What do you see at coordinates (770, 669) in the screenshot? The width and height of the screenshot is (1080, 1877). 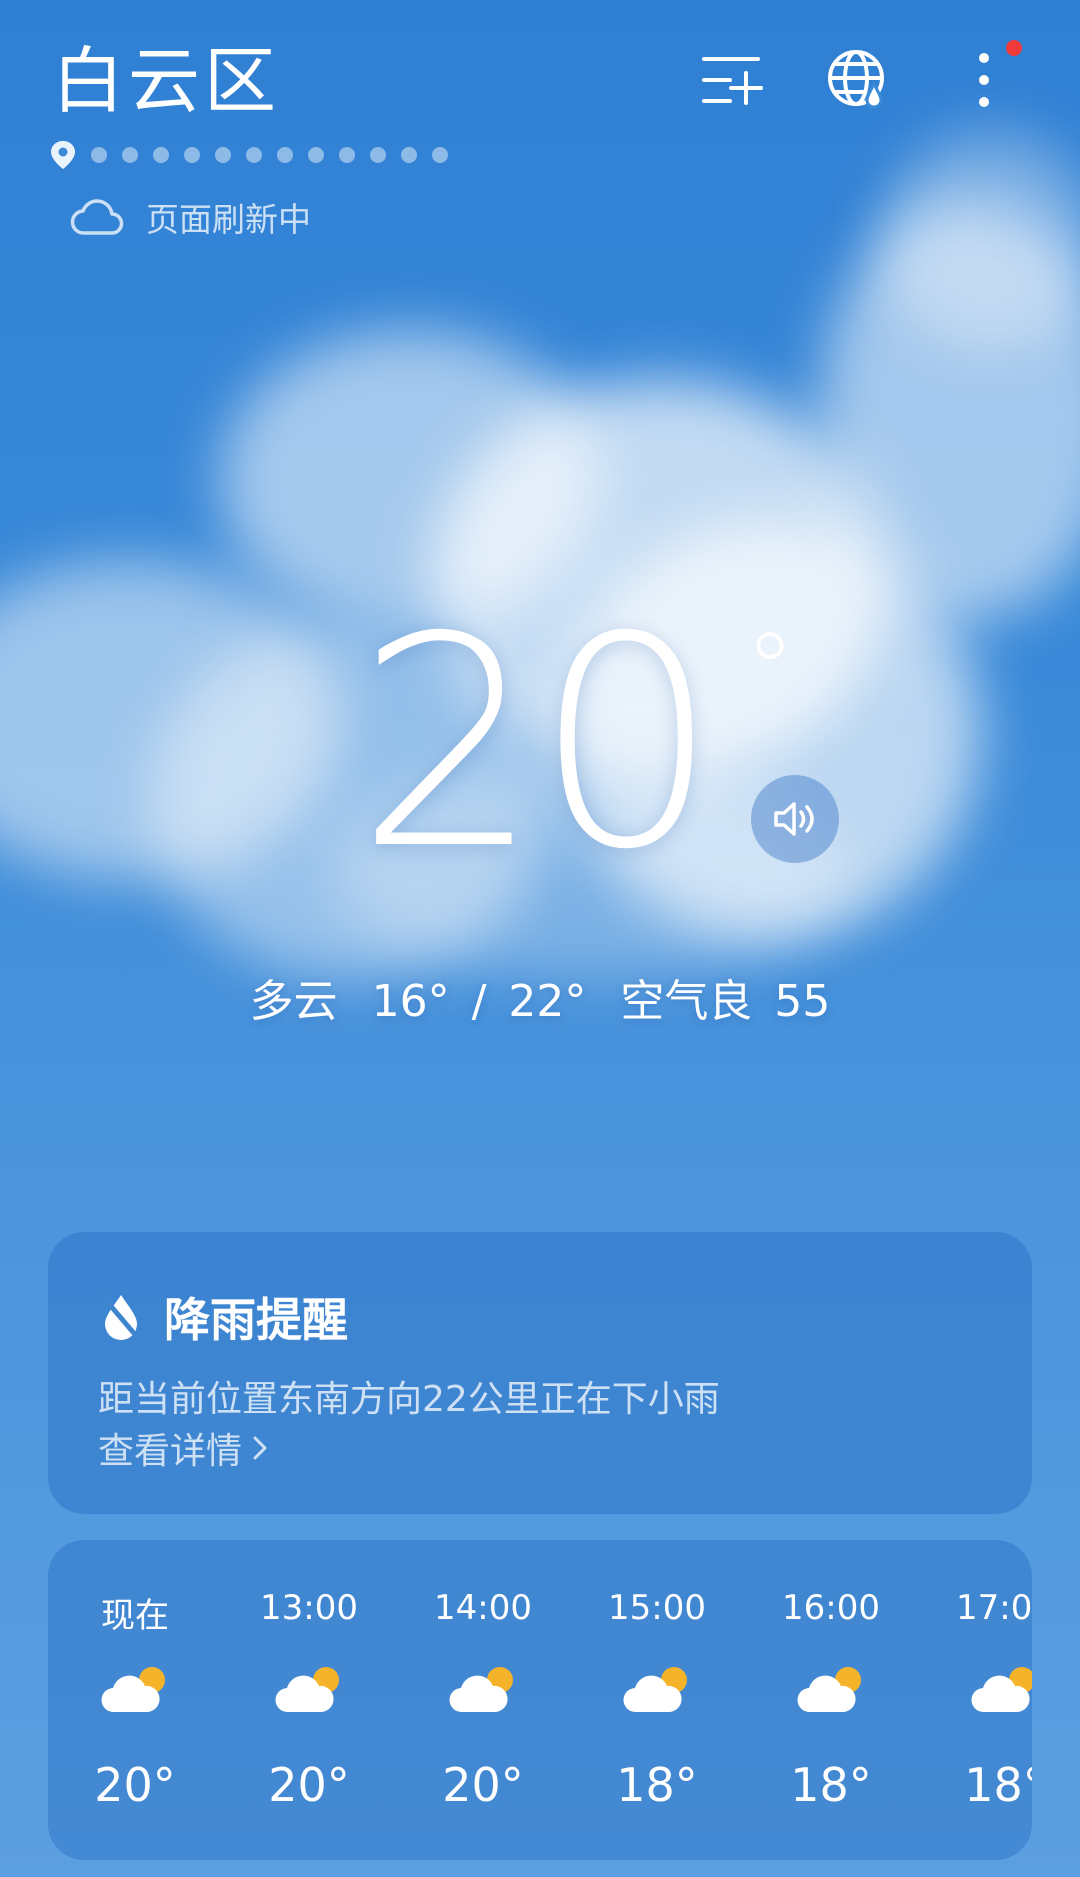 I see `degree-symbol: °` at bounding box center [770, 669].